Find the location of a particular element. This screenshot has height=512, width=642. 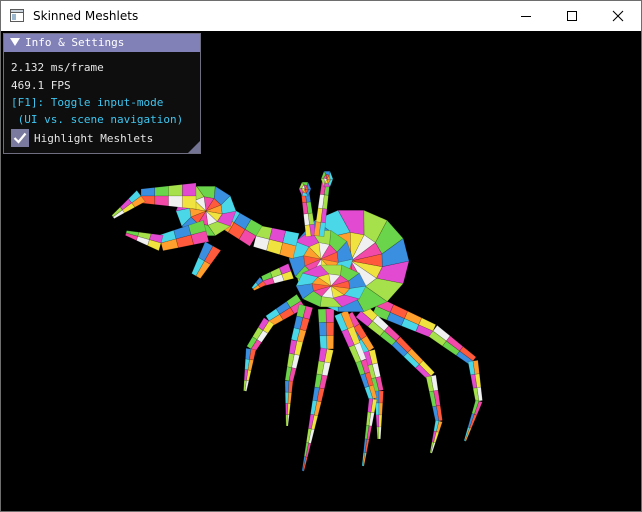

collapse-triangle-icon is located at coordinates (15, 42).